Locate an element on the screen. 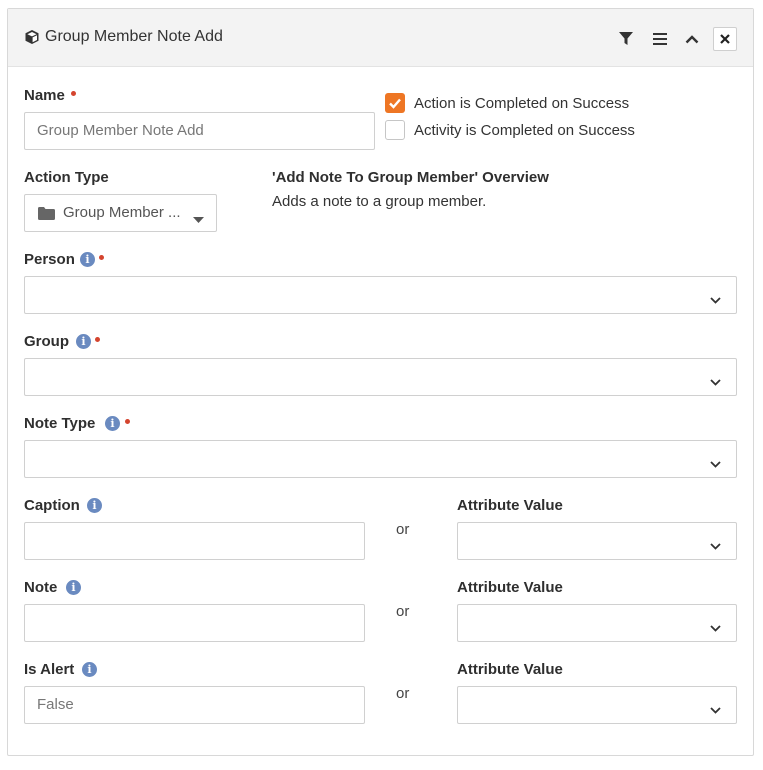 The height and width of the screenshot is (770, 763). overview-title: 'Add Note To Group Member' Overview is located at coordinates (410, 177).